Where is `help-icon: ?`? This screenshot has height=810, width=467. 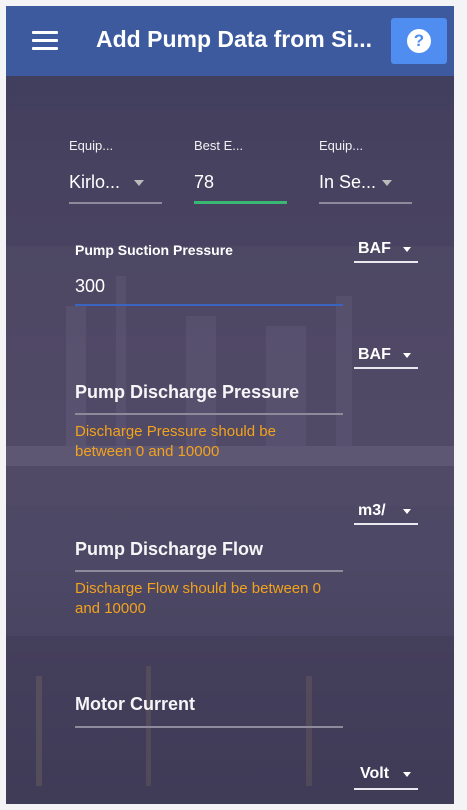 help-icon: ? is located at coordinates (419, 41).